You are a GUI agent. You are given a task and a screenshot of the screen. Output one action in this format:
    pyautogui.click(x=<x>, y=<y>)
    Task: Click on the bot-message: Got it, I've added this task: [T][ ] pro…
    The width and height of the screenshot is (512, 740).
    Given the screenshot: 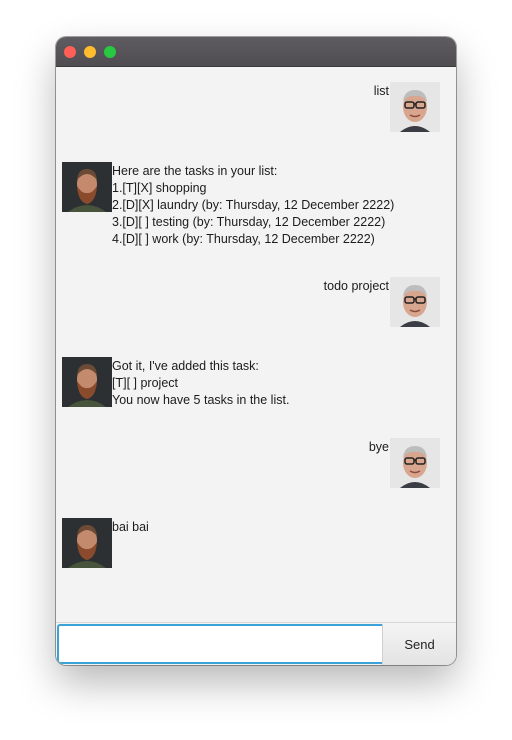 What is the action you would take?
    pyautogui.click(x=200, y=383)
    